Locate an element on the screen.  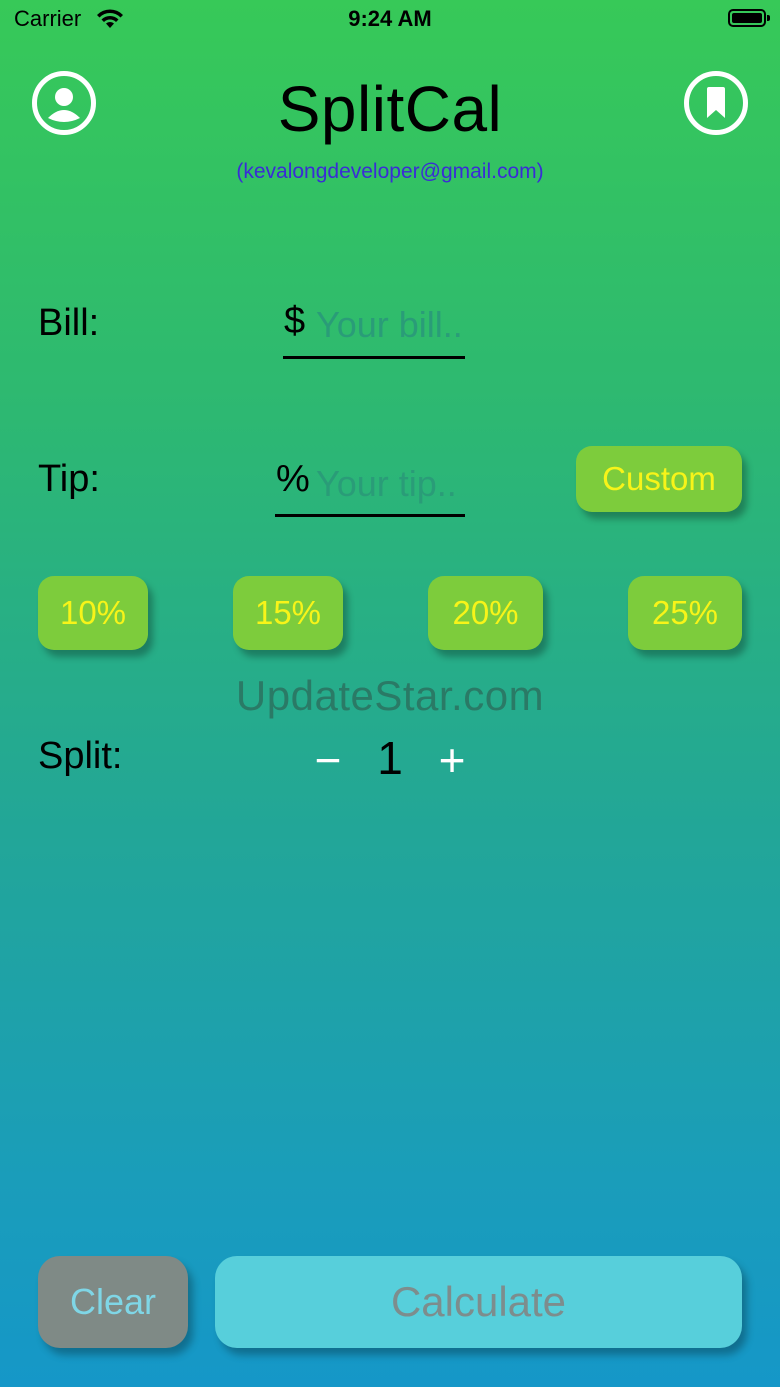
watermark-text: UpdateStar.com is located at coordinates (390, 695).